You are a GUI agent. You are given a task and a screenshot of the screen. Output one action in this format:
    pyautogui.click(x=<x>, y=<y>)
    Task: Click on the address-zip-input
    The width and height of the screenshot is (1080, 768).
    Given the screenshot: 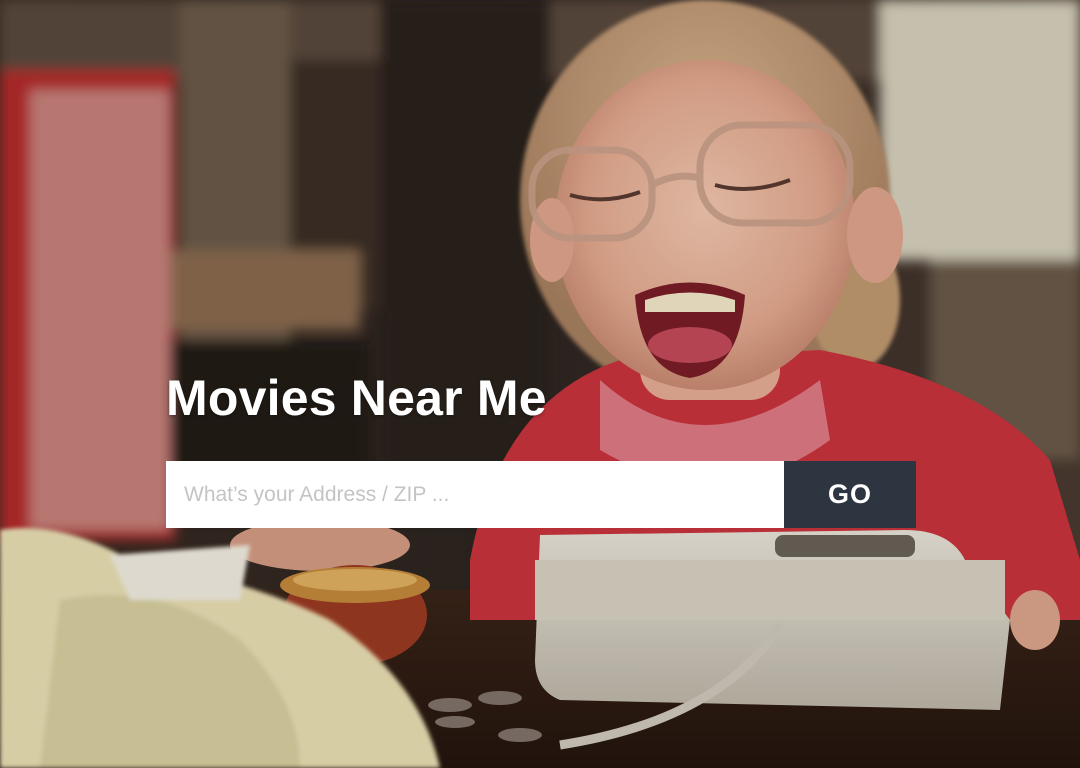 What is the action you would take?
    pyautogui.click(x=475, y=494)
    